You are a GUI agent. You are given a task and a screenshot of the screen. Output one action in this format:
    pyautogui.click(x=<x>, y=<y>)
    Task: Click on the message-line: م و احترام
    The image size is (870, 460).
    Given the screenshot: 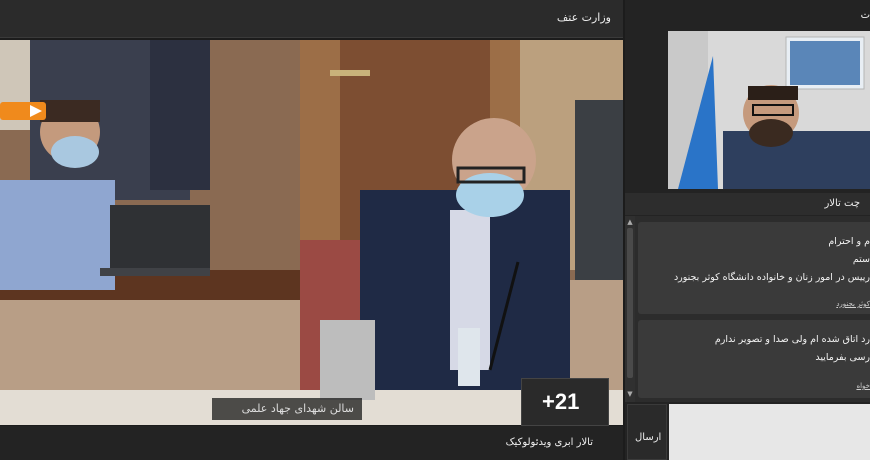 What is the action you would take?
    pyautogui.click(x=849, y=241)
    